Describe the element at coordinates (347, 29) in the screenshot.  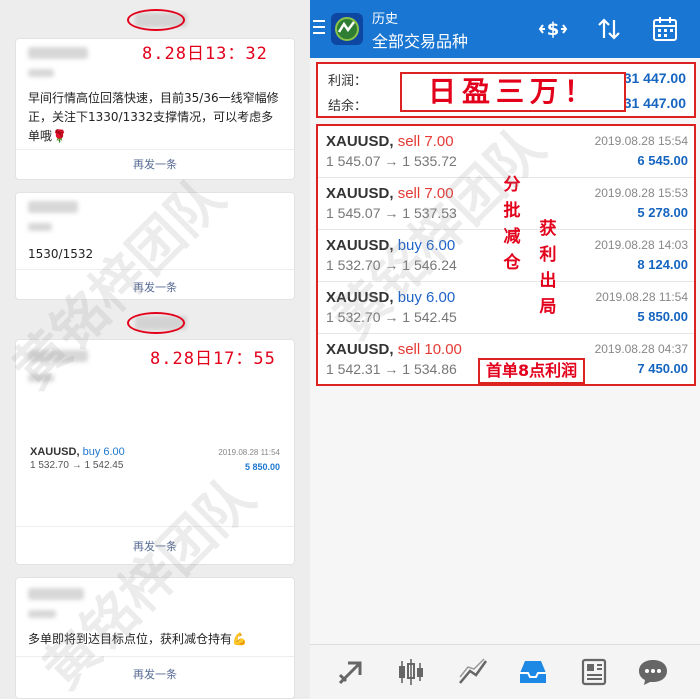
I see `metatrader-logo-icon` at that location.